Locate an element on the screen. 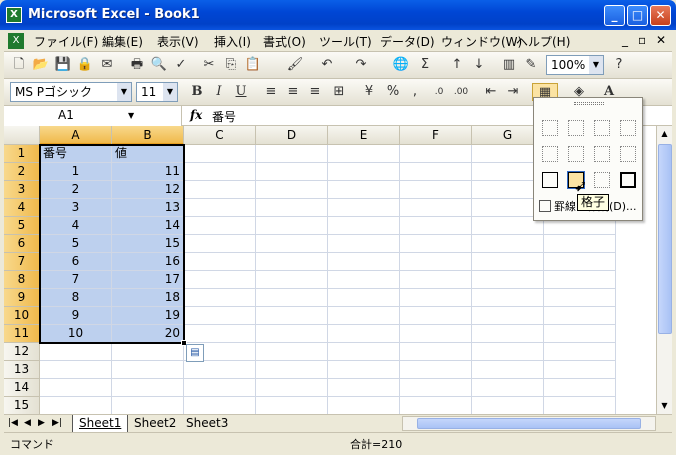 The image size is (676, 455). cell-f8 is located at coordinates (436, 280).